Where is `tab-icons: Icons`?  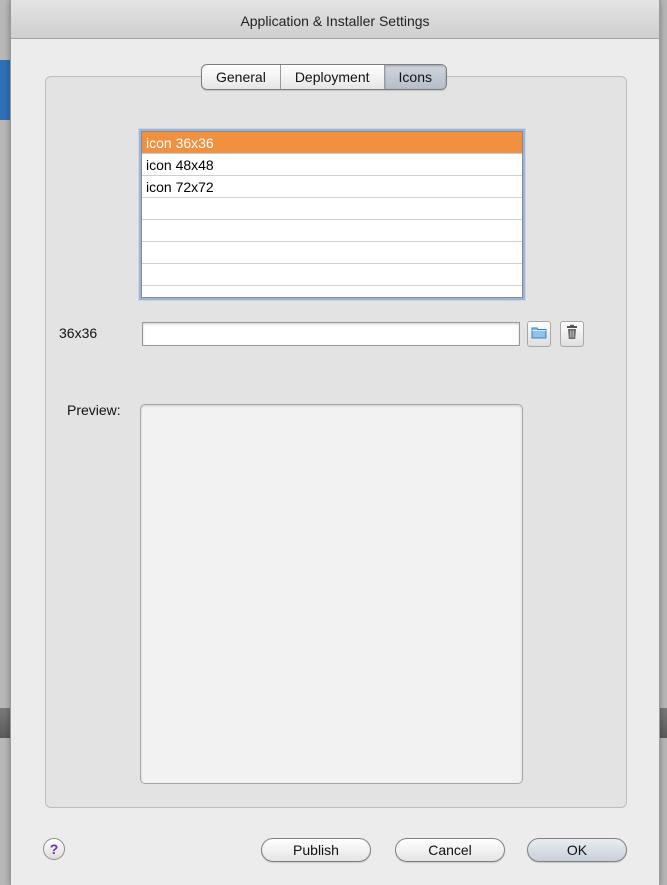 tab-icons: Icons is located at coordinates (415, 77).